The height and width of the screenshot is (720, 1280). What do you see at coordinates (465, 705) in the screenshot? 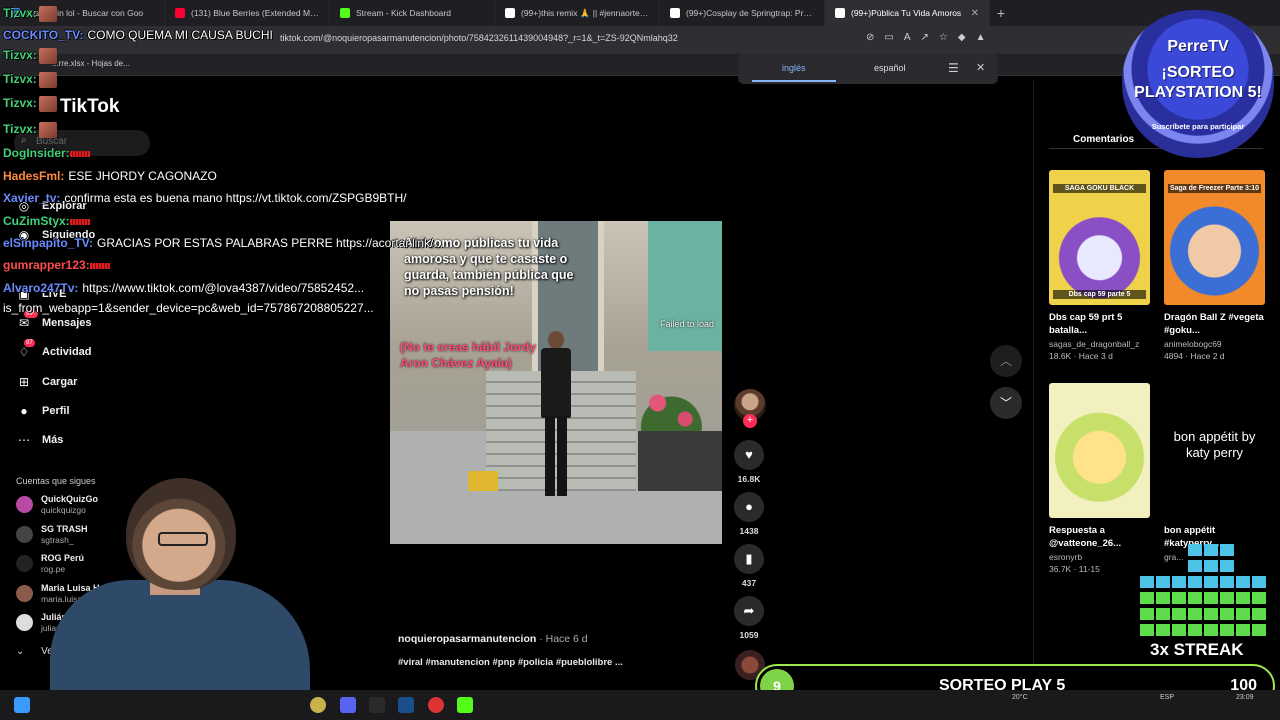
I see `kick-icon` at bounding box center [465, 705].